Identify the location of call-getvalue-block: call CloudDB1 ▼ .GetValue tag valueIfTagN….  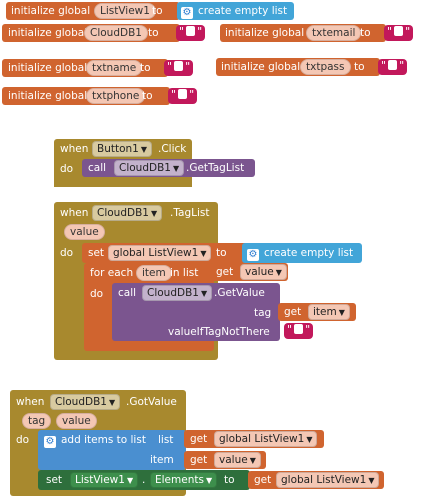
(196, 312).